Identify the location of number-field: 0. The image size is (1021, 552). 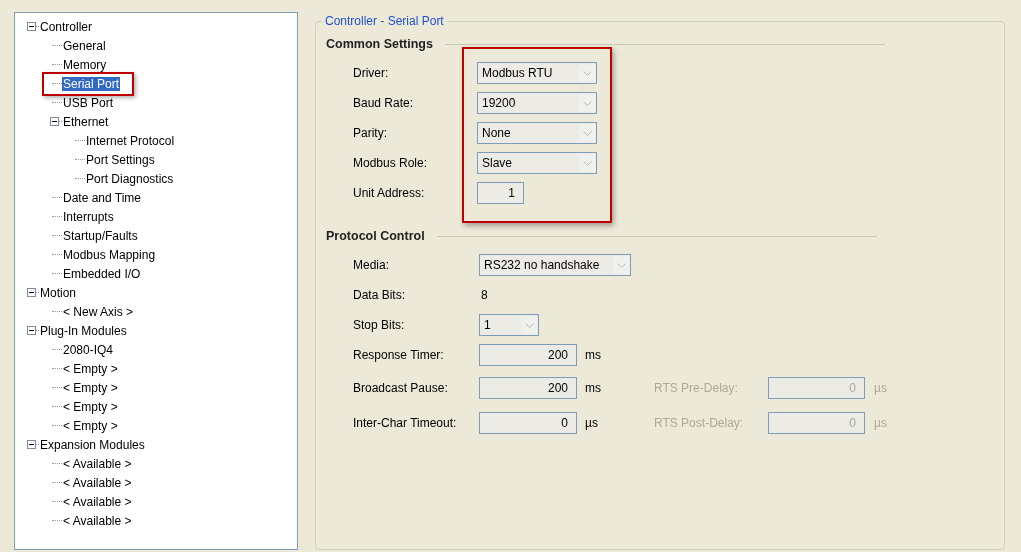
(528, 422).